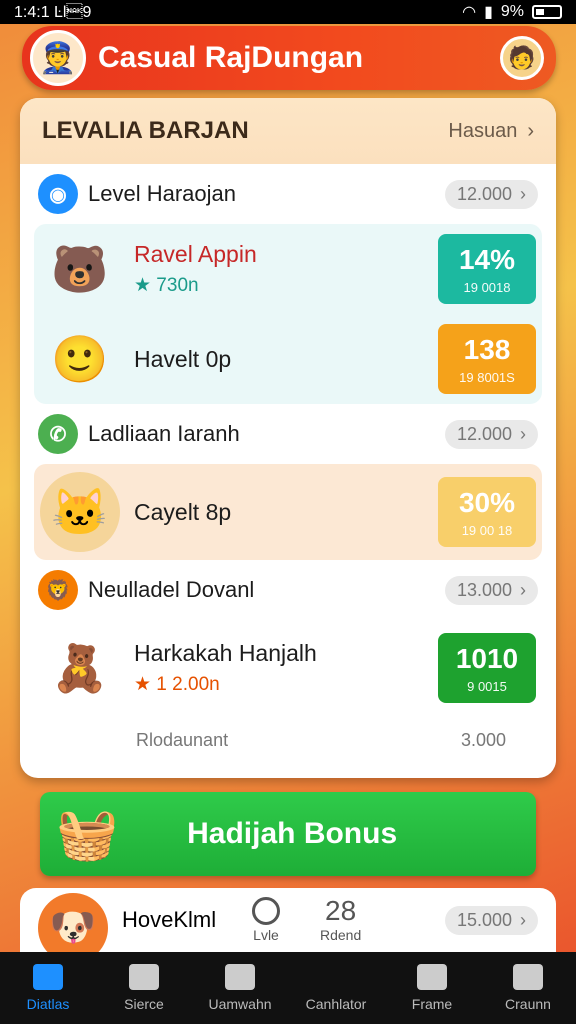  Describe the element at coordinates (169, 919) in the screenshot. I see `bottom-card-name: HoveKlml` at that location.